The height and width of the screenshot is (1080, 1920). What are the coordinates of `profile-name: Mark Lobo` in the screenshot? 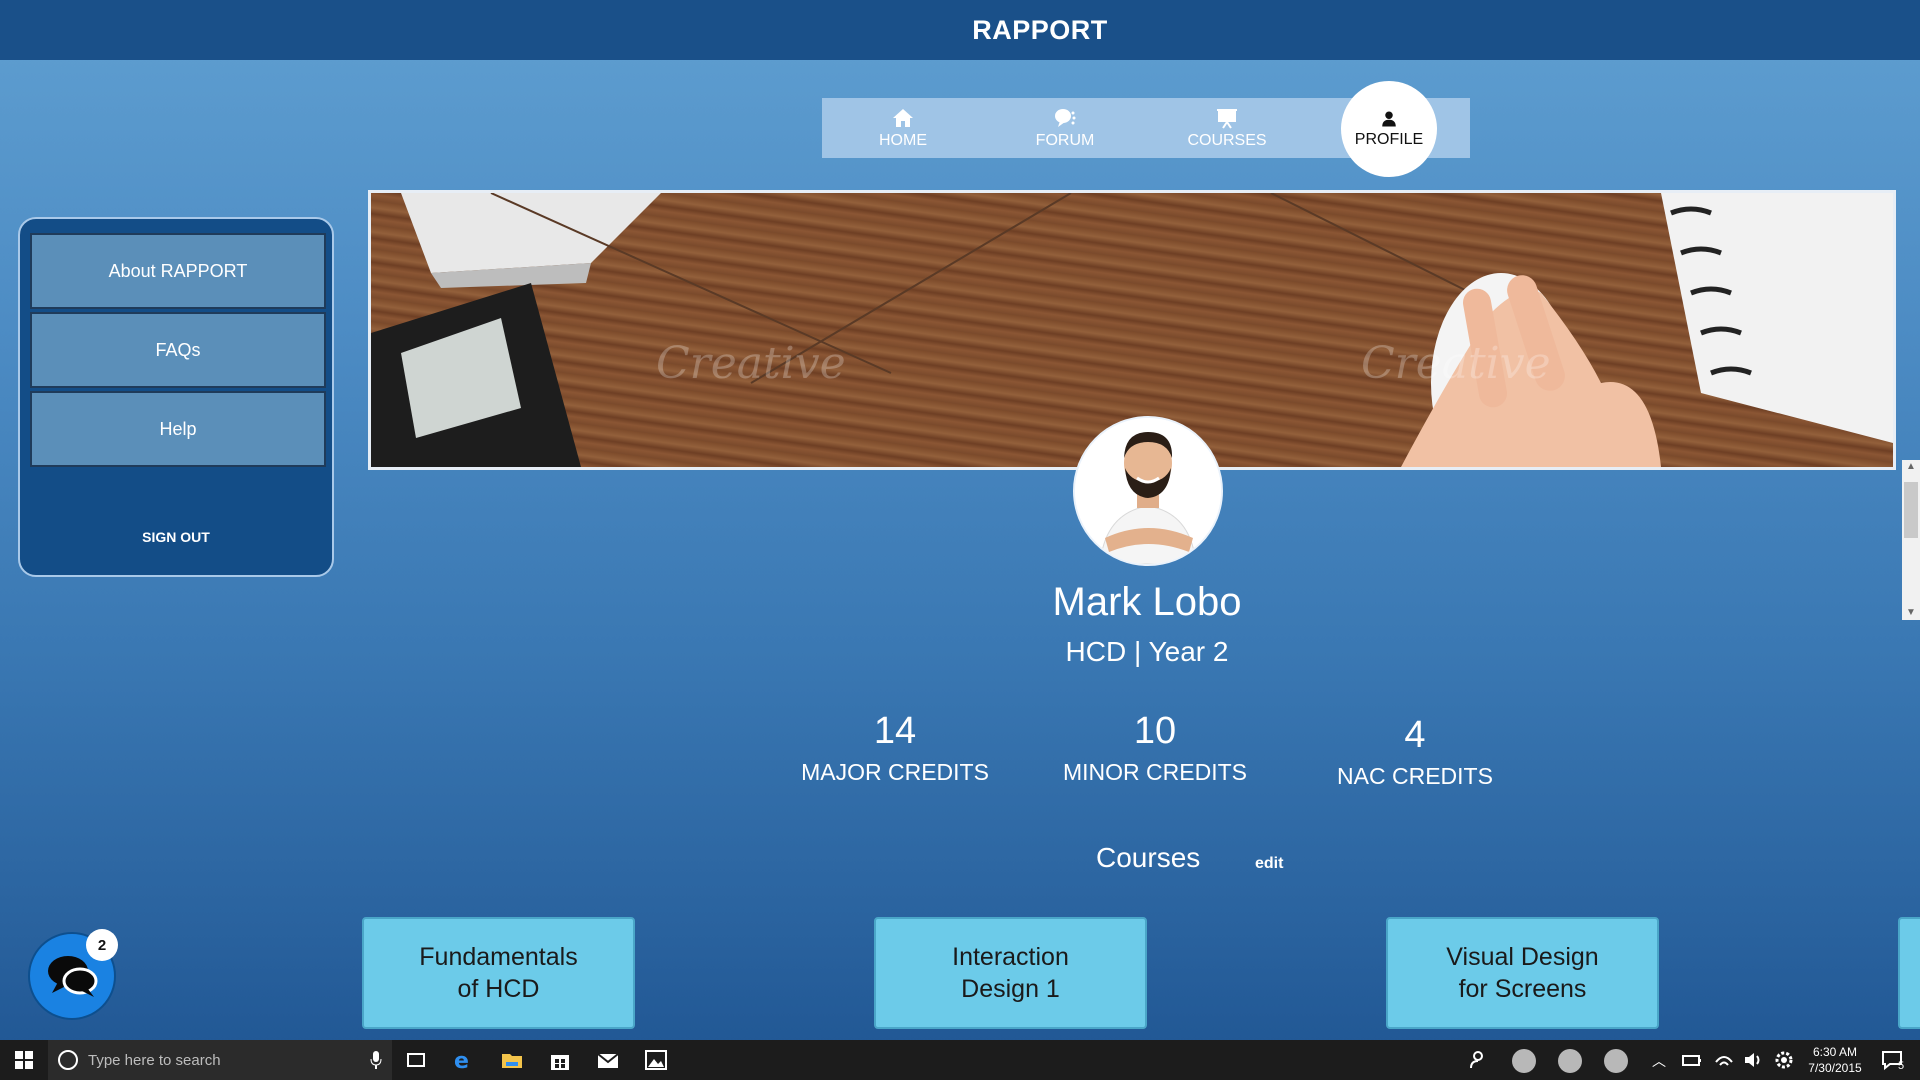 It's located at (1147, 602).